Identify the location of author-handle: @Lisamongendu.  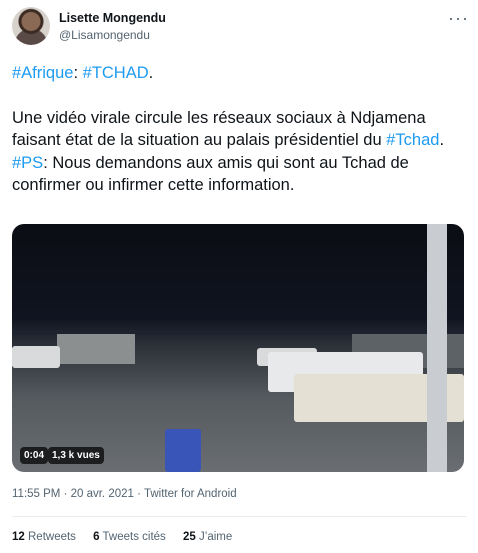
(104, 35).